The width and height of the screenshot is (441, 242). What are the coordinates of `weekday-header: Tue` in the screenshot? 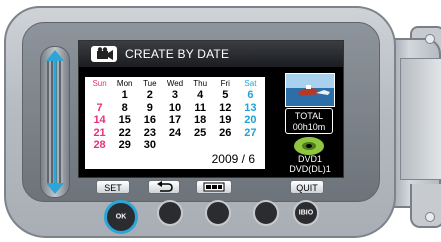 It's located at (150, 83).